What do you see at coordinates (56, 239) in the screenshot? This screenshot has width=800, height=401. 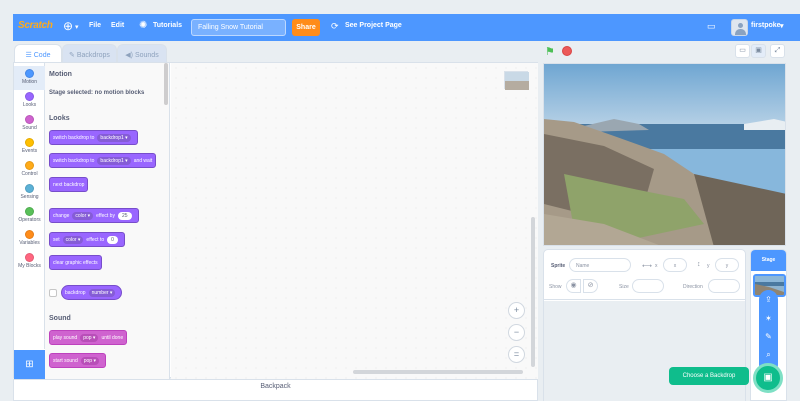 I see `block-text: set` at bounding box center [56, 239].